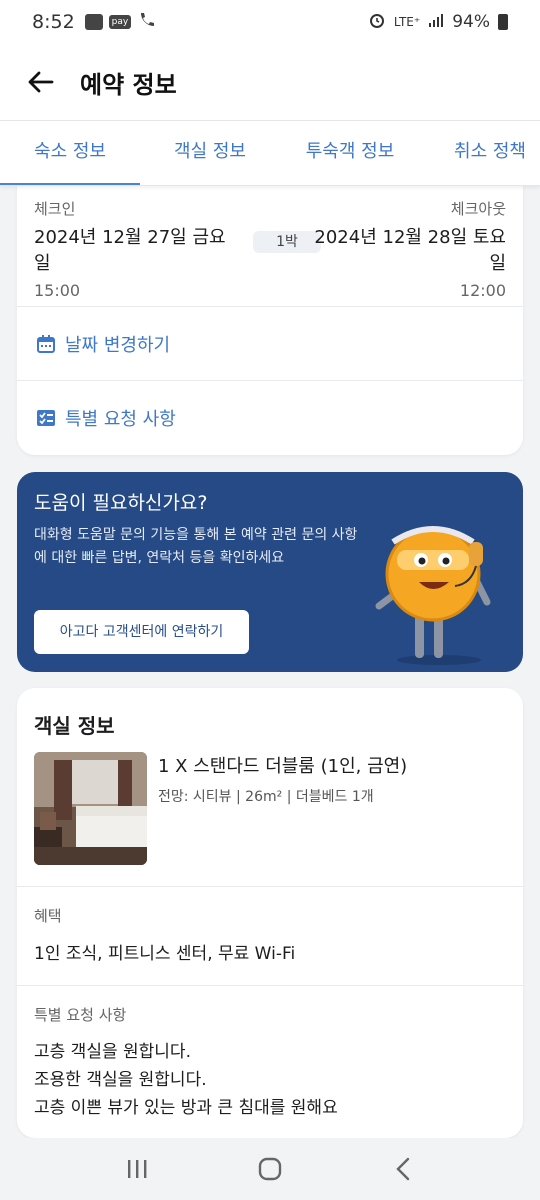 The height and width of the screenshot is (1200, 540). What do you see at coordinates (120, 1080) in the screenshot?
I see `special-request-item: 조용한 객실을 원합니다.` at bounding box center [120, 1080].